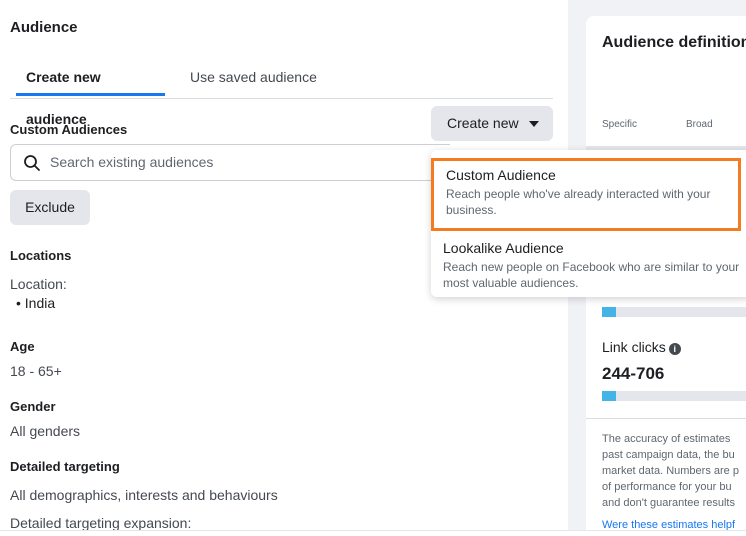 The height and width of the screenshot is (536, 746). What do you see at coordinates (668, 455) in the screenshot?
I see `disclaimer-line: past campaign data, the bu` at bounding box center [668, 455].